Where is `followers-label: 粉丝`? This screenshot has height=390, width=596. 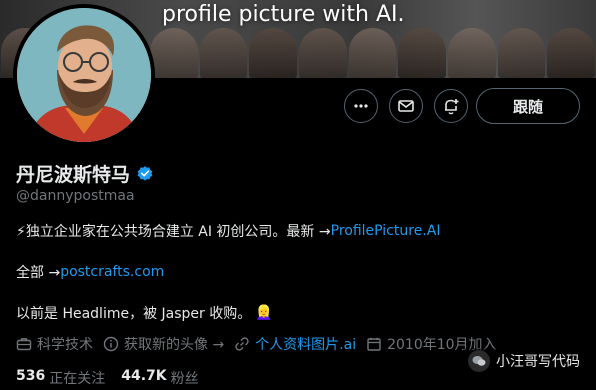 followers-label: 粉丝 is located at coordinates (185, 378).